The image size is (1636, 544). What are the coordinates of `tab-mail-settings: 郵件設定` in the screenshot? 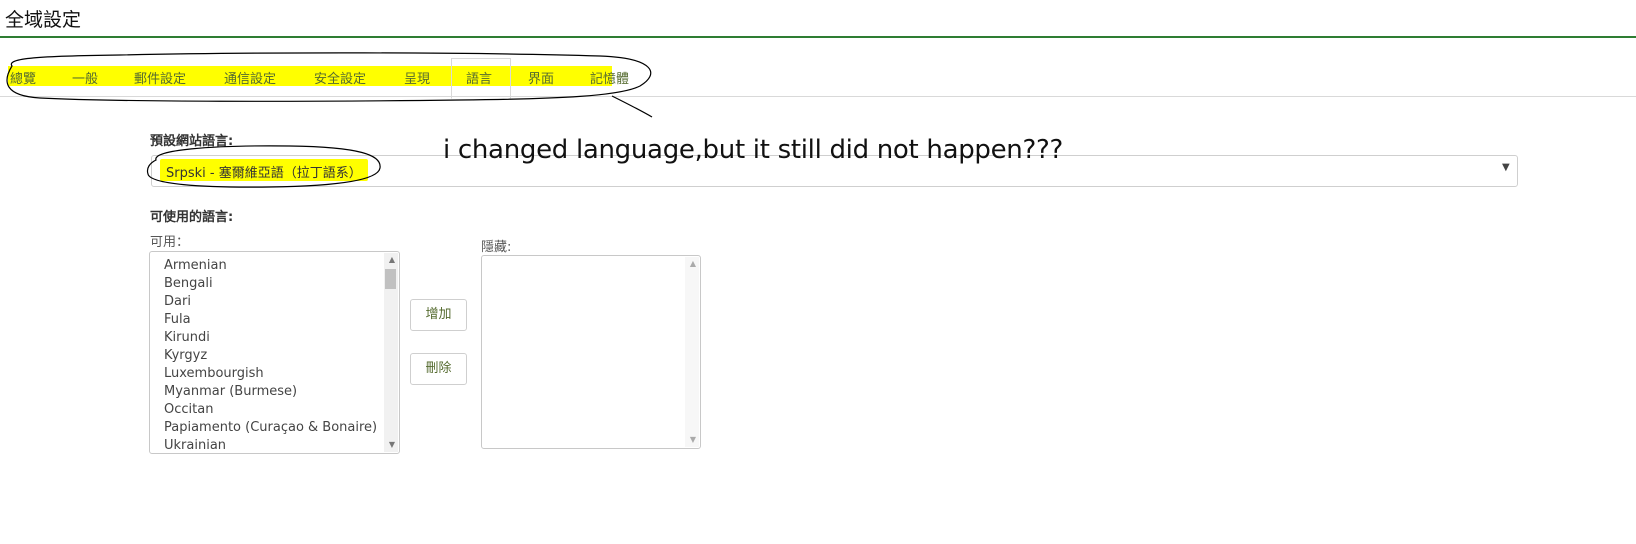 It's located at (160, 77).